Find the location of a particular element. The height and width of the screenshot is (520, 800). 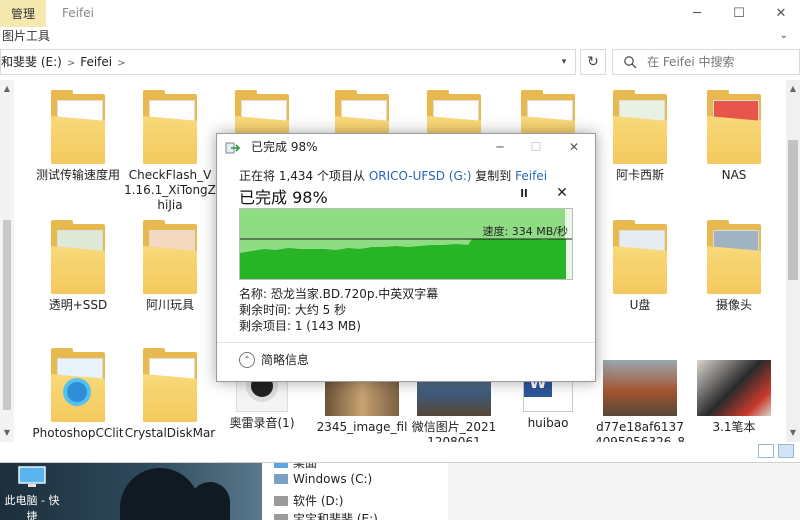

desktop-strip is located at coordinates (624, 489).